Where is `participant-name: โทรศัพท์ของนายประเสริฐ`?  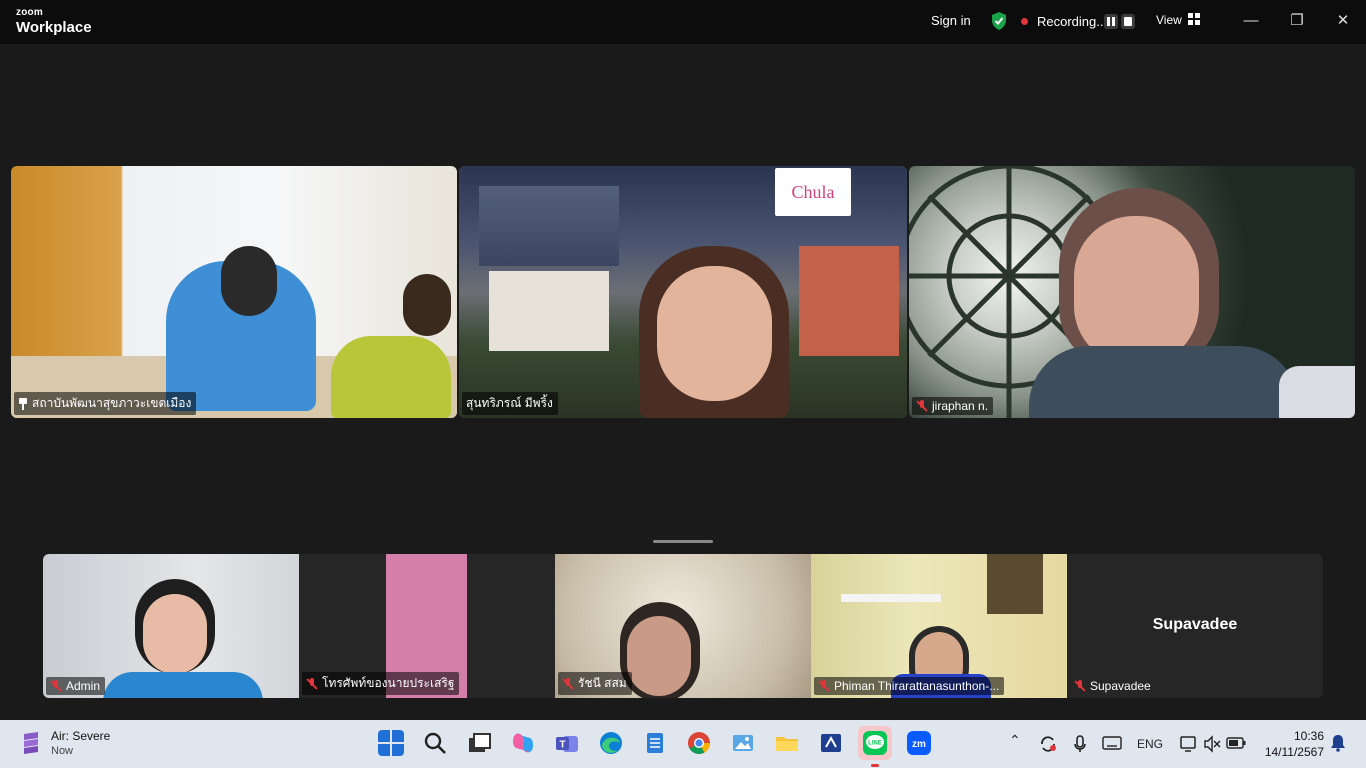 participant-name: โทรศัพท์ของนายประเสริฐ is located at coordinates (388, 683).